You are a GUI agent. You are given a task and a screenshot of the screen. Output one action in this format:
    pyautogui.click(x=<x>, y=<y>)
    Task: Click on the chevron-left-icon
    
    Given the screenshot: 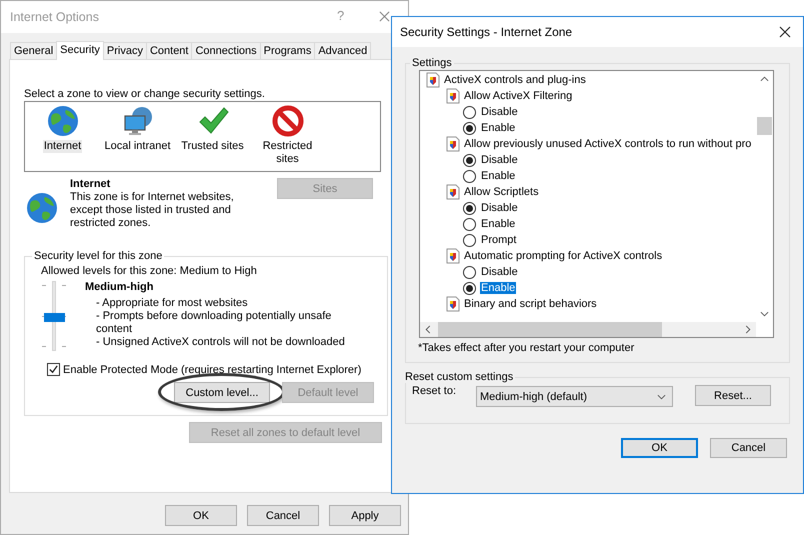 What is the action you would take?
    pyautogui.click(x=428, y=329)
    